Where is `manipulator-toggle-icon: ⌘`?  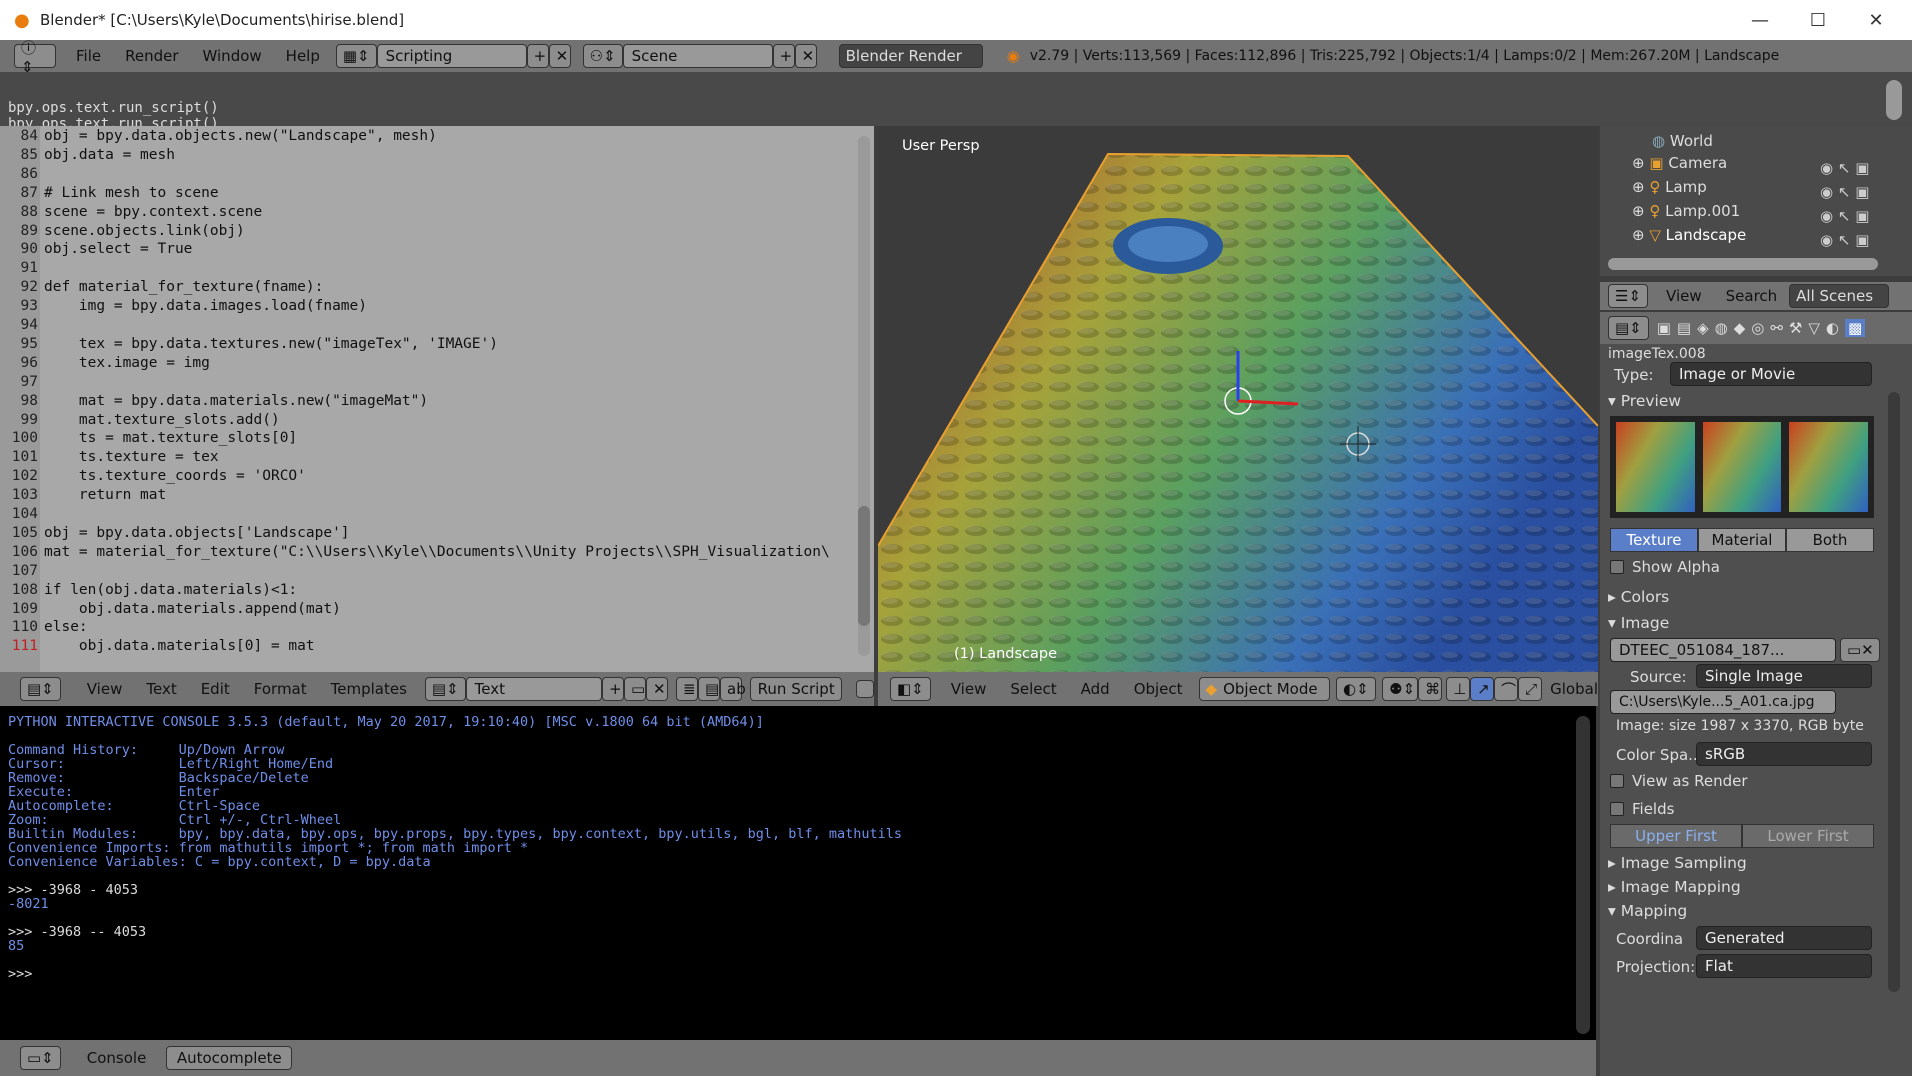 manipulator-toggle-icon: ⌘ is located at coordinates (1430, 689).